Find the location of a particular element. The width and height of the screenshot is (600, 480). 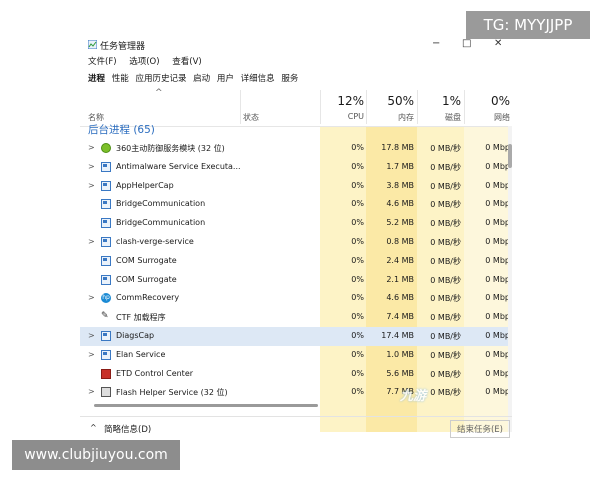

column-network: 0% 网络 is located at coordinates (487, 108).